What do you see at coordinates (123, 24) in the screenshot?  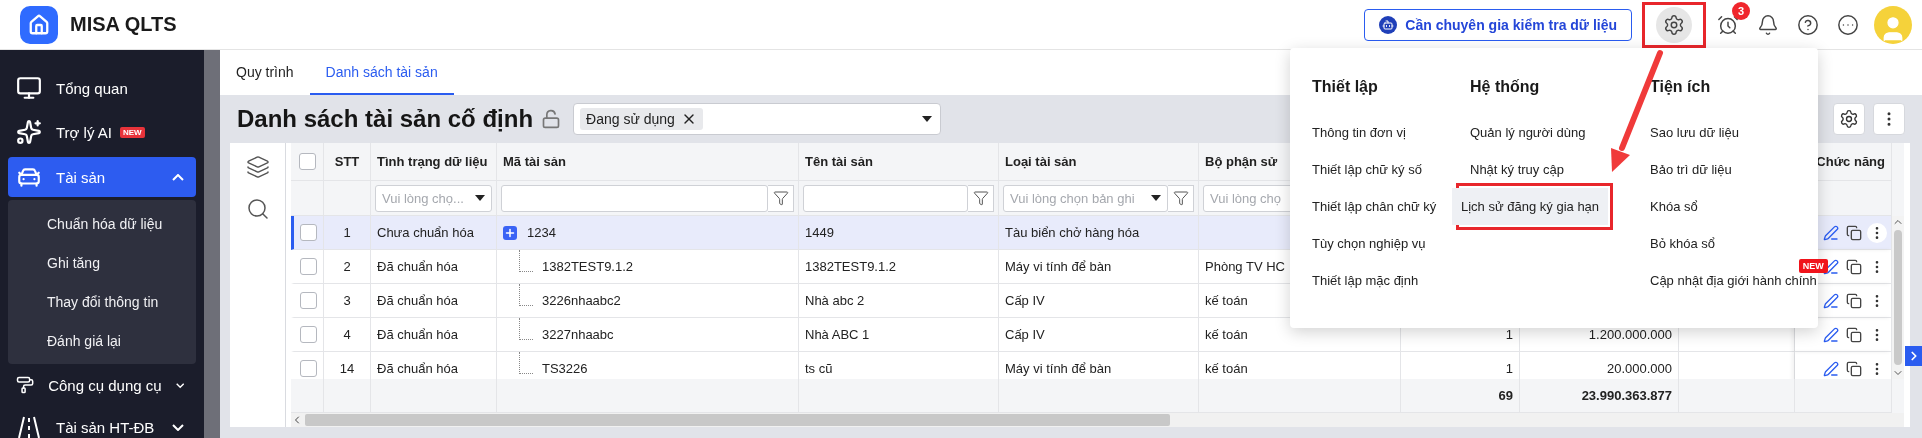 I see `app-name: MISA QLTS` at bounding box center [123, 24].